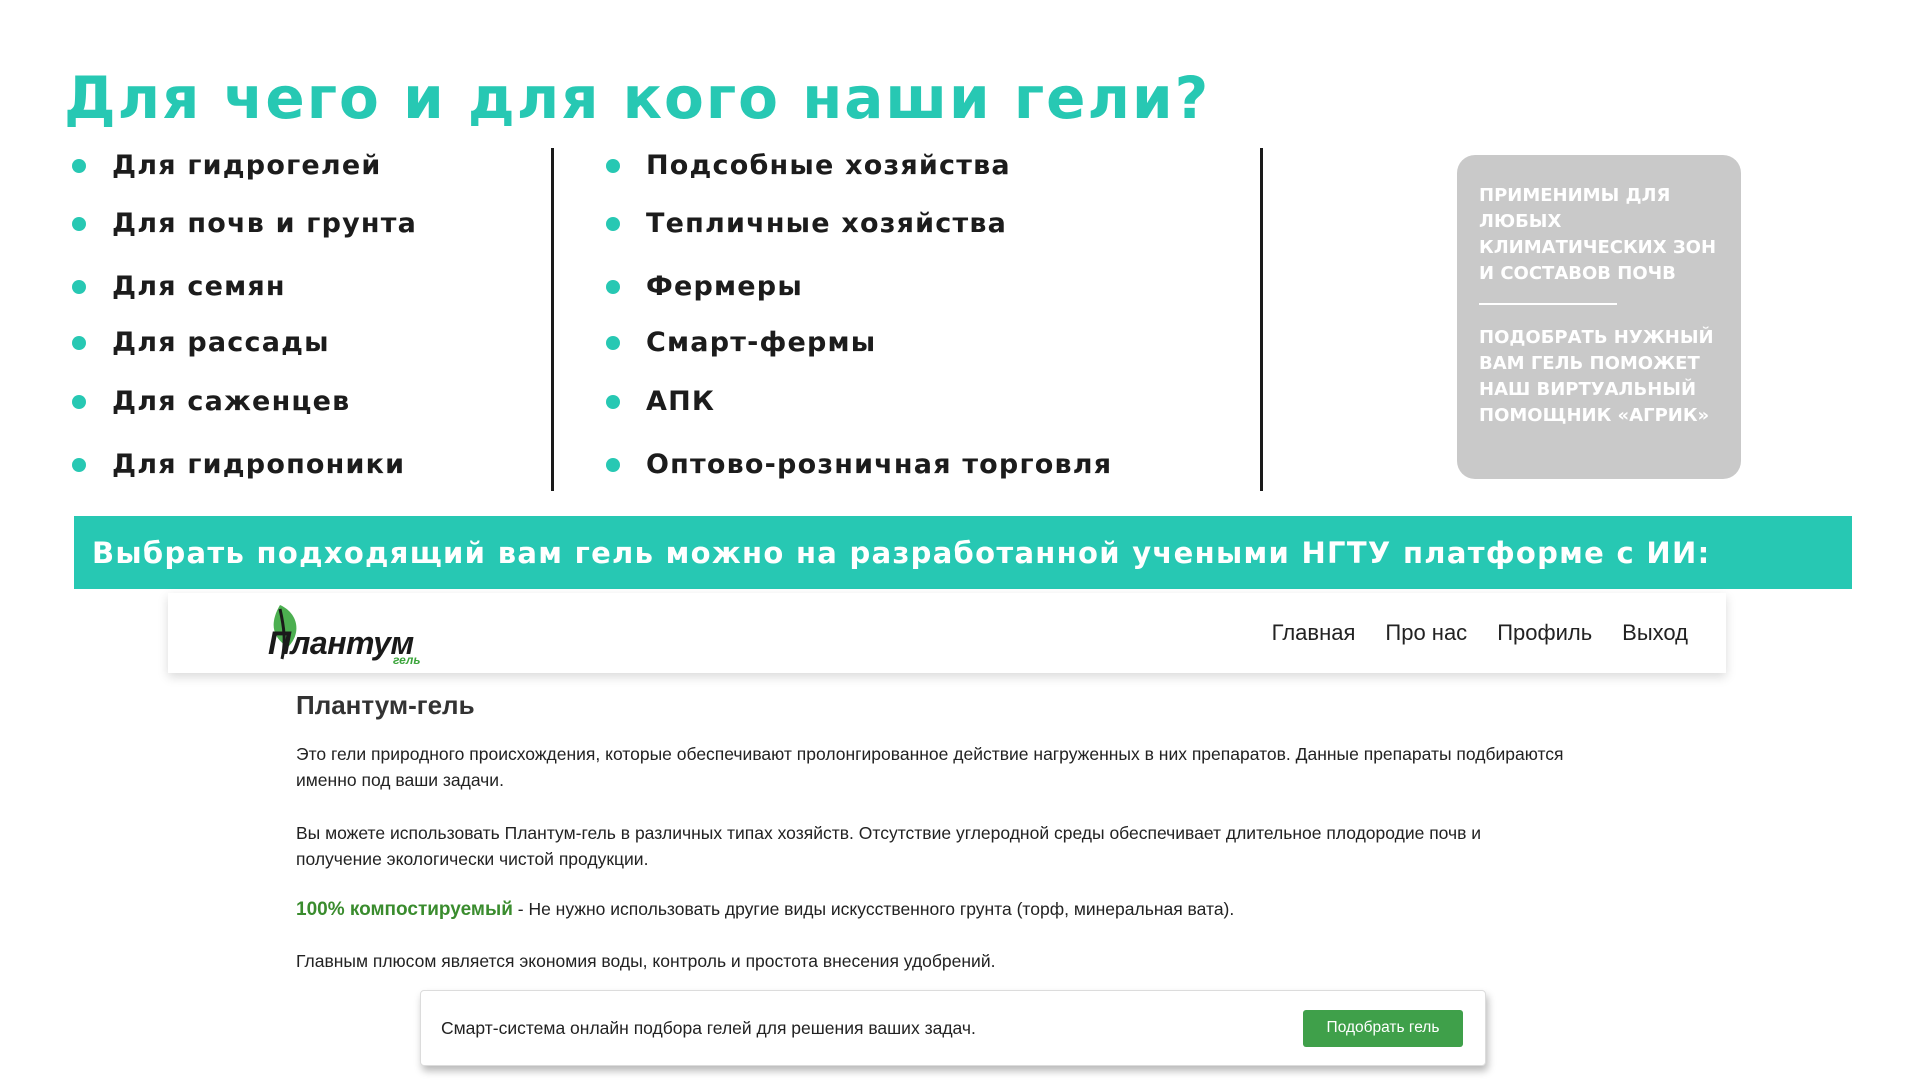 This screenshot has height=1080, width=1921. I want to click on list-item: АПК, so click(660, 401).